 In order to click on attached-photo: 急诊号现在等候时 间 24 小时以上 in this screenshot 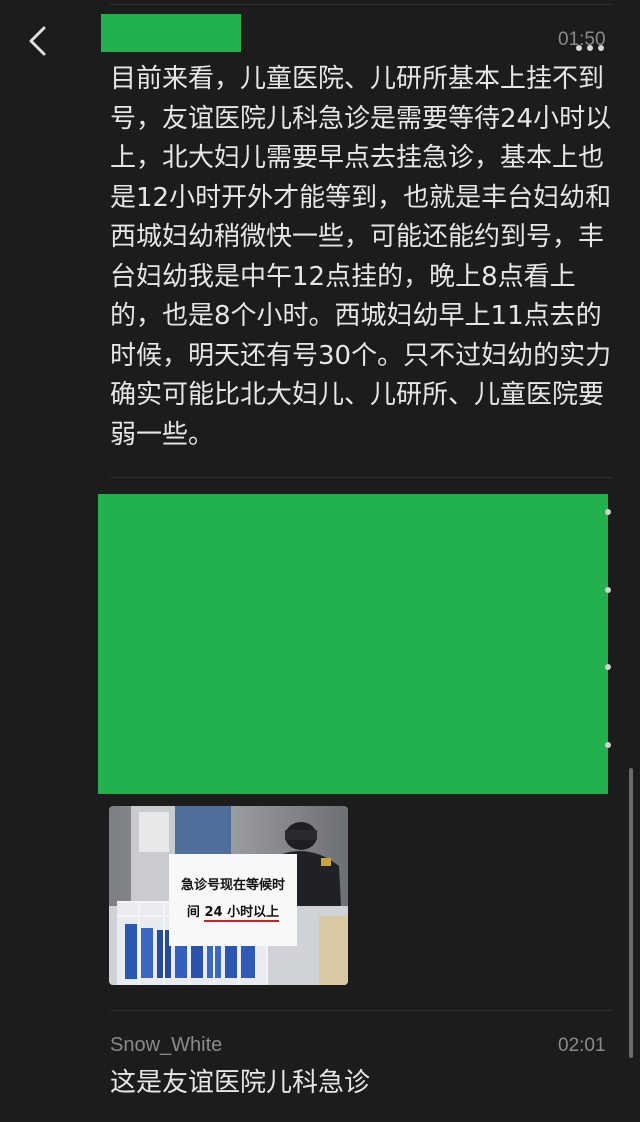, I will do `click(228, 895)`.